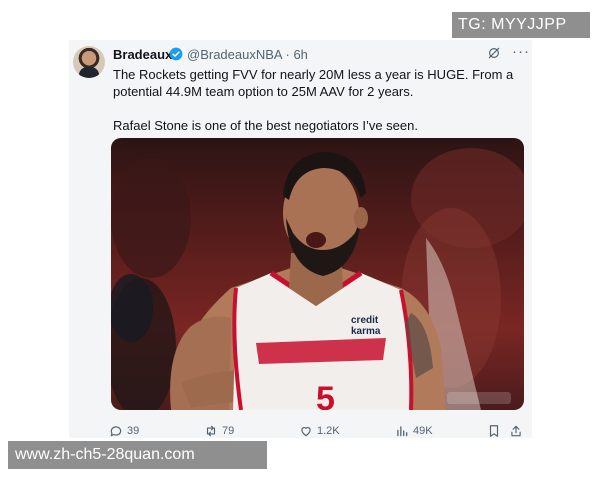 This screenshot has width=600, height=480. Describe the element at coordinates (366, 331) in the screenshot. I see `jersey-sponsor-line2: karma` at that location.